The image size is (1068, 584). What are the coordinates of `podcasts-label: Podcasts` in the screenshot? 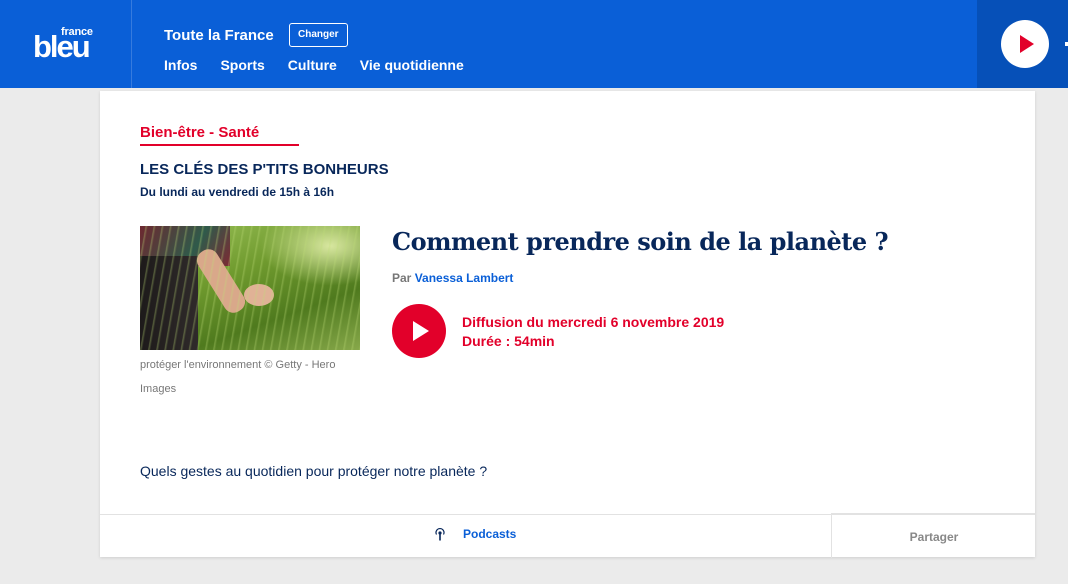 It's located at (490, 534).